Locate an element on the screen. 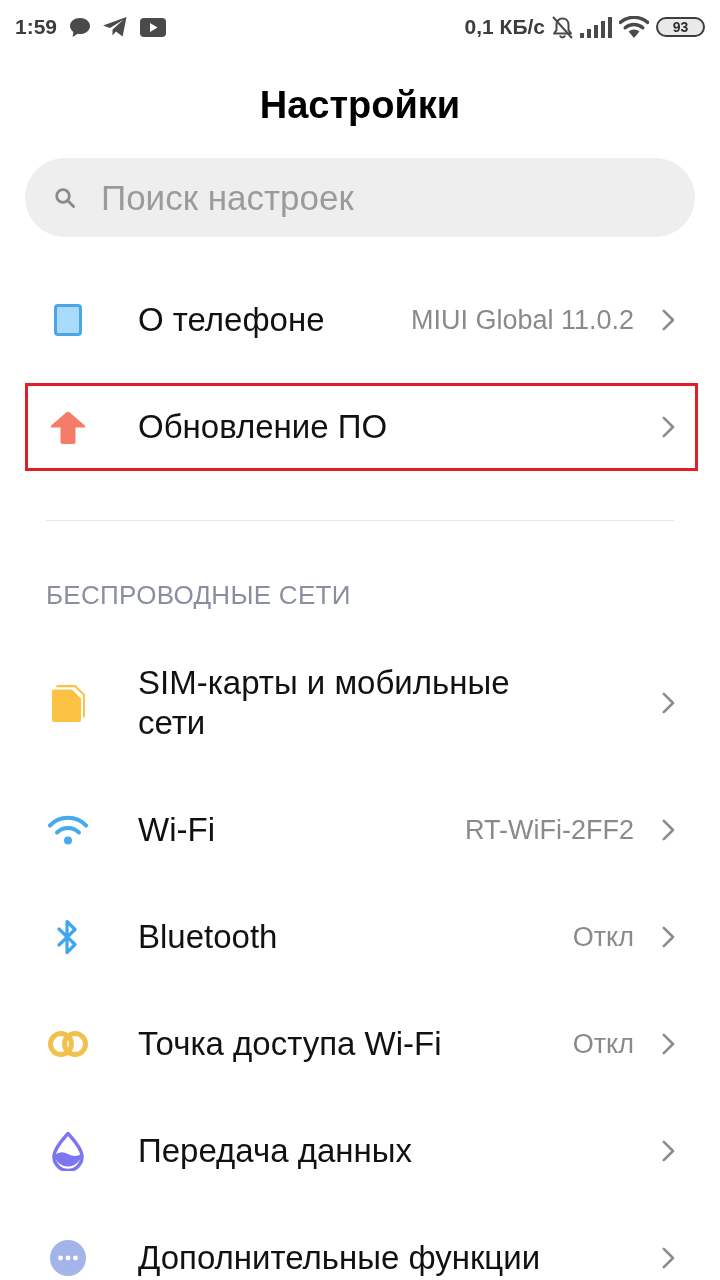 The width and height of the screenshot is (720, 1280). up-arrow-icon is located at coordinates (68, 427).